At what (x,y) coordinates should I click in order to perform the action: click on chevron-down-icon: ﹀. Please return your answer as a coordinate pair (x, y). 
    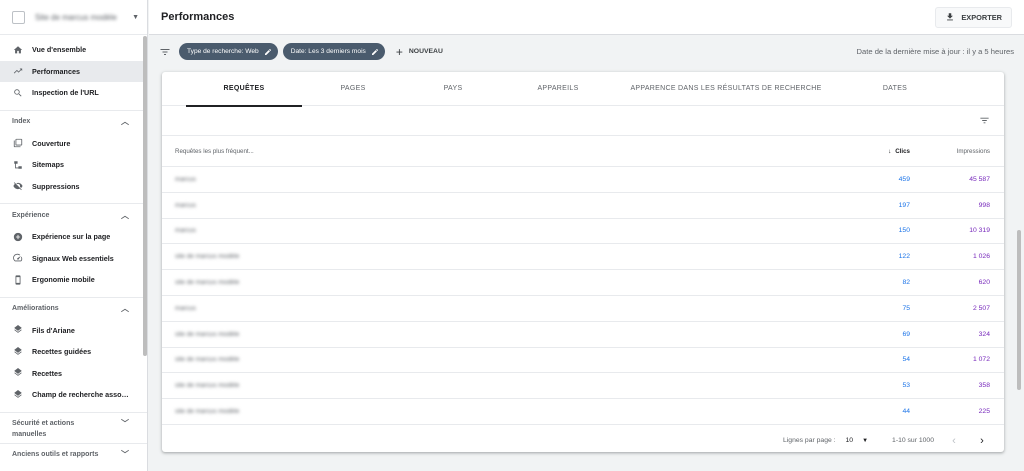
    Looking at the image, I should click on (125, 454).